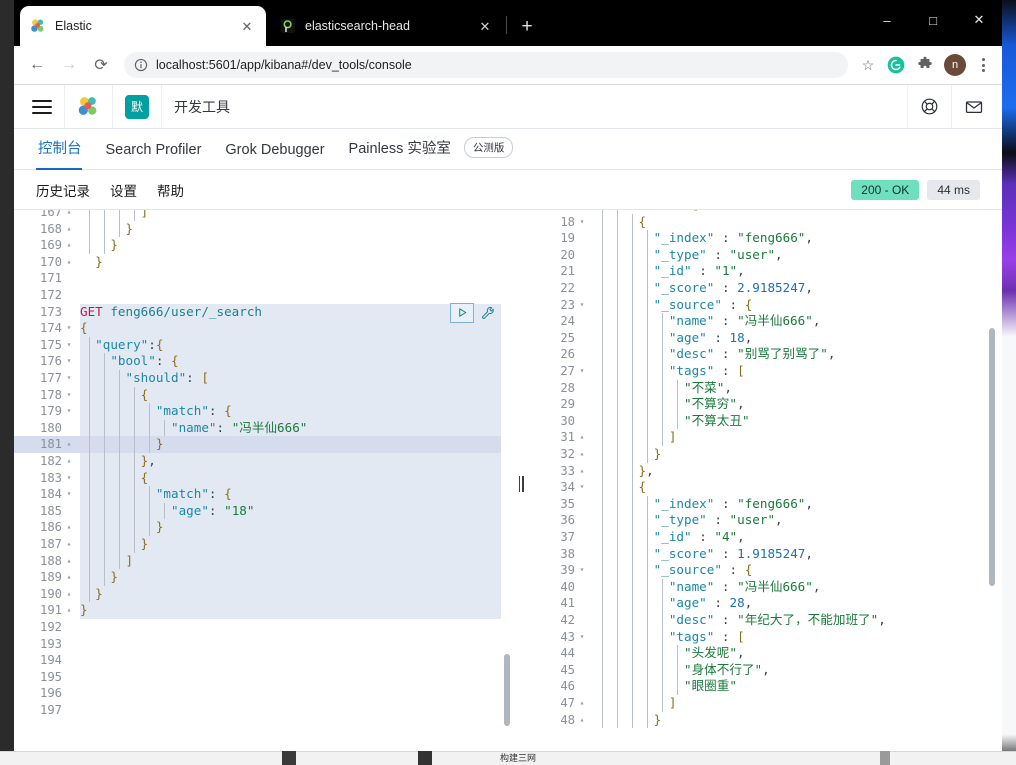 This screenshot has width=1016, height=765. What do you see at coordinates (983, 65) in the screenshot?
I see `kebab-menu-icon` at bounding box center [983, 65].